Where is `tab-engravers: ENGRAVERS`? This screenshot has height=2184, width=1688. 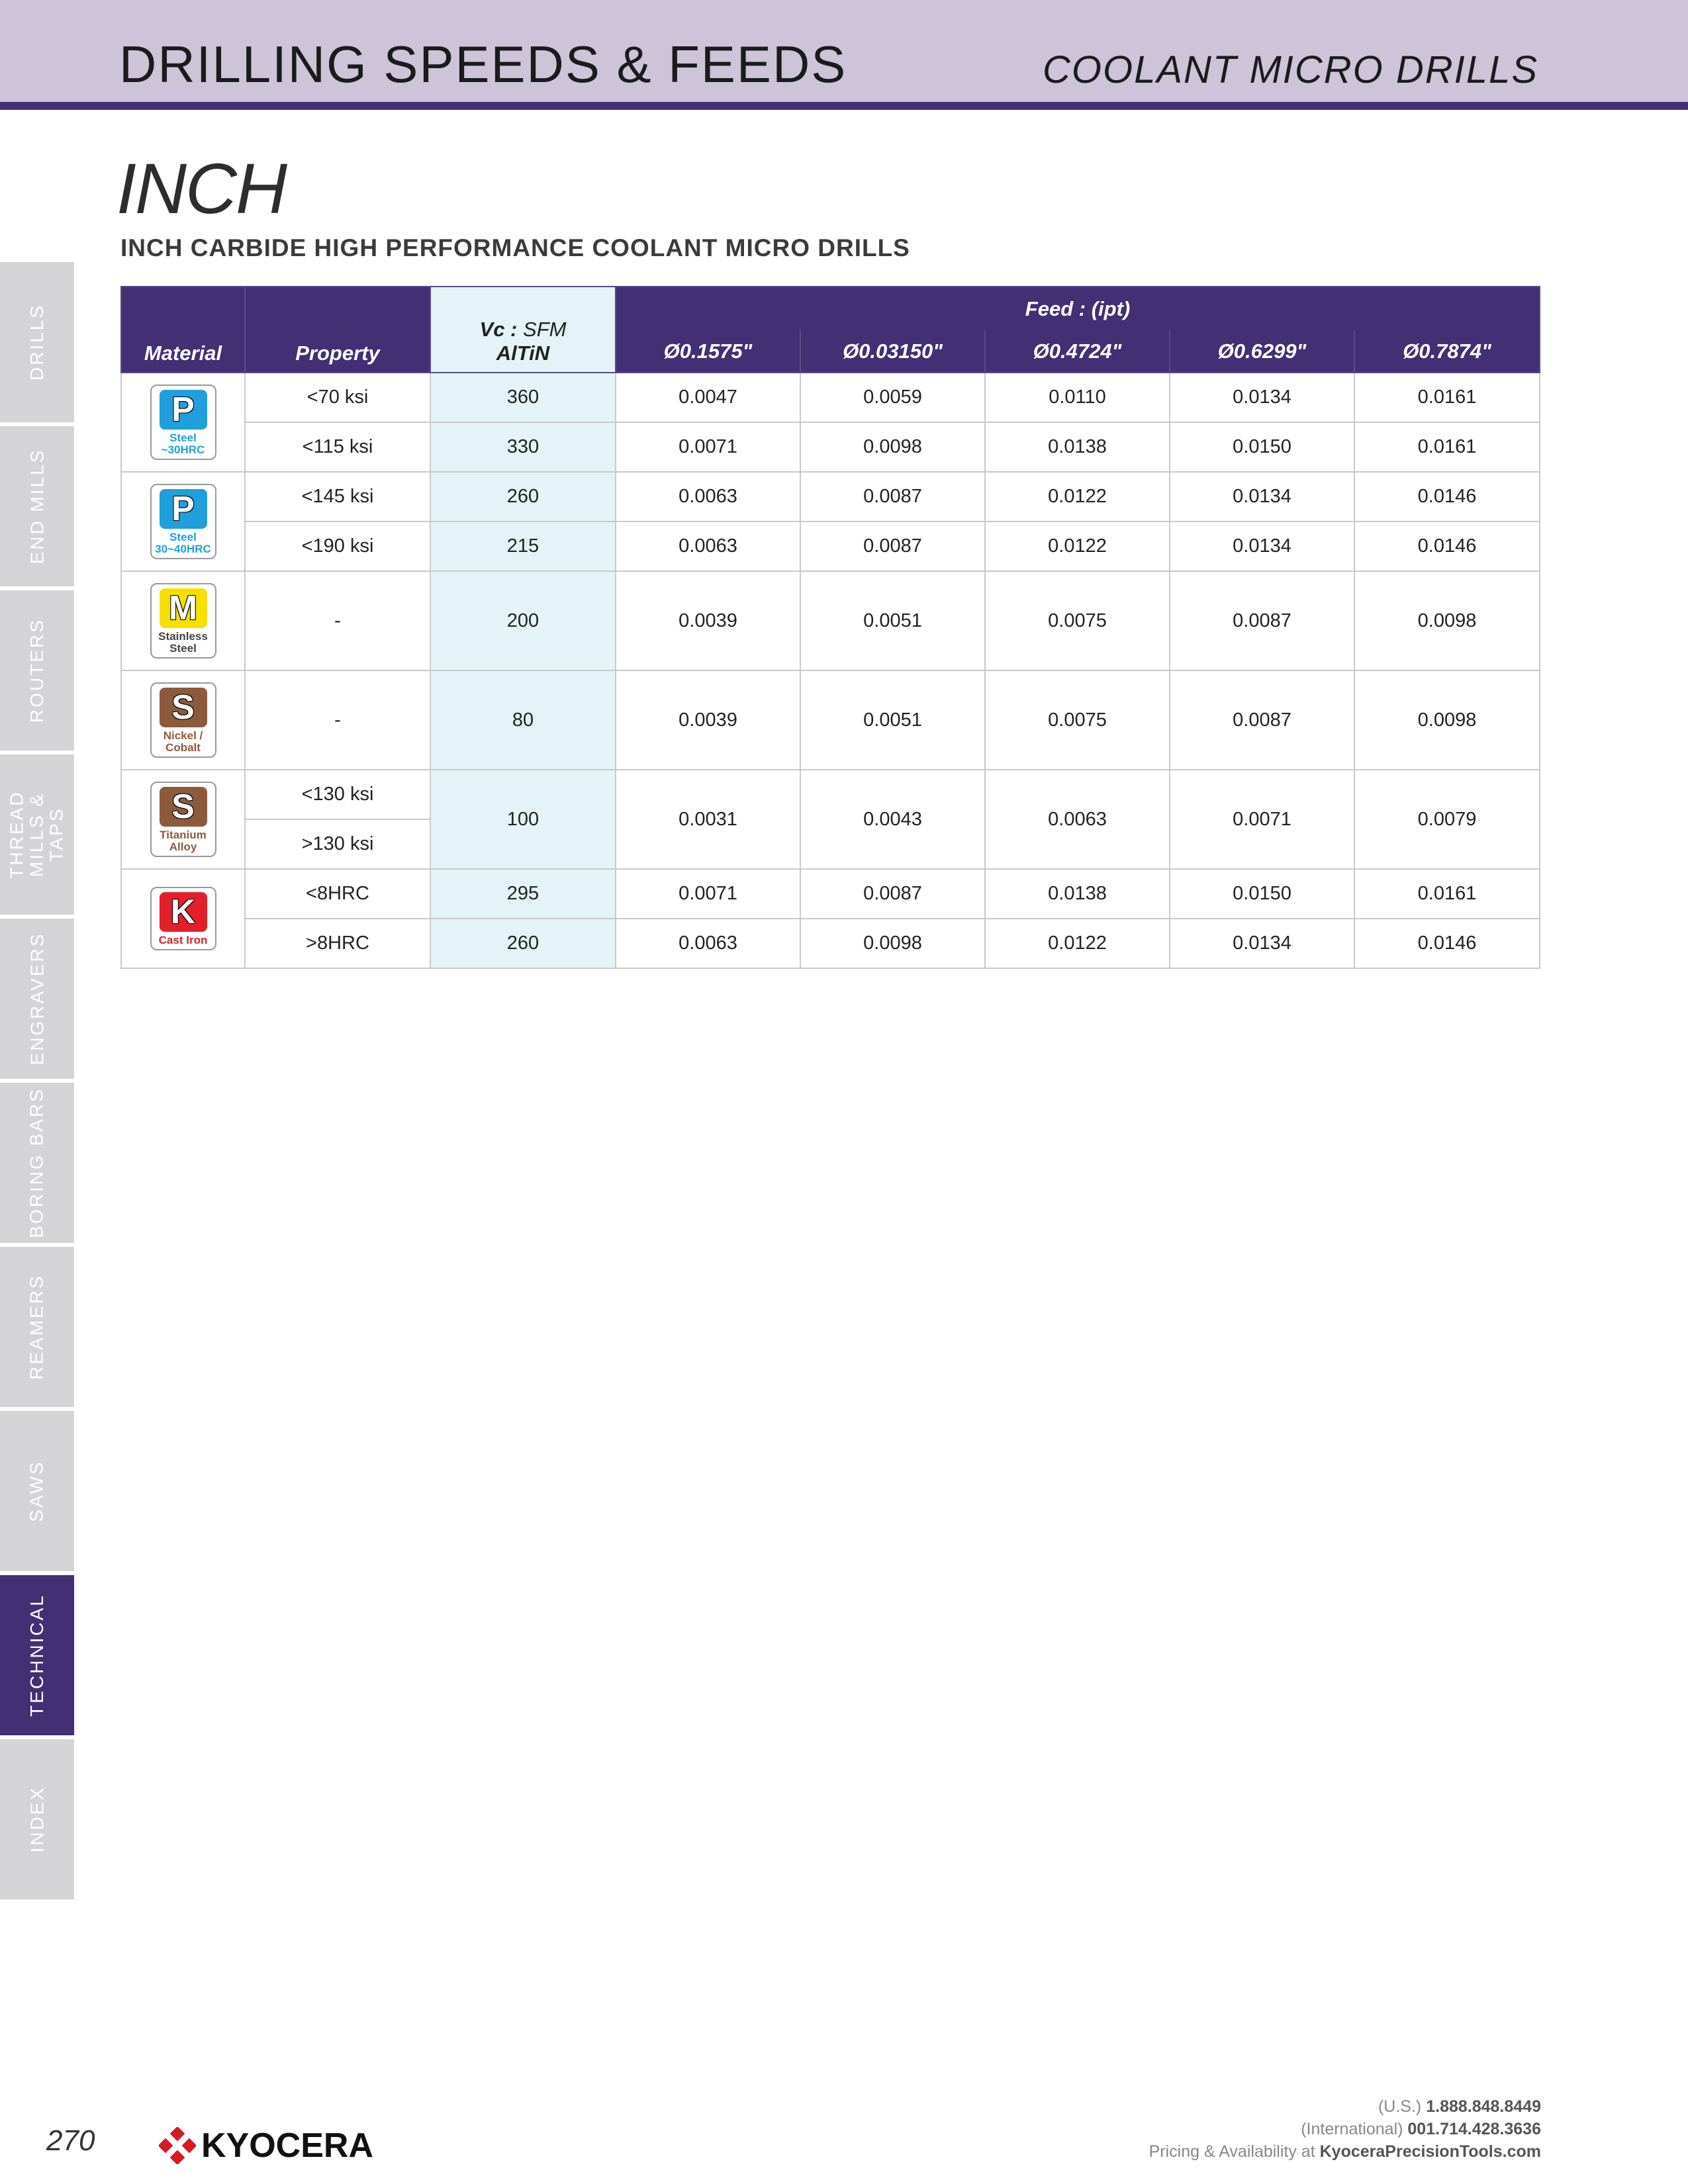
tab-engravers: ENGRAVERS is located at coordinates (37, 999).